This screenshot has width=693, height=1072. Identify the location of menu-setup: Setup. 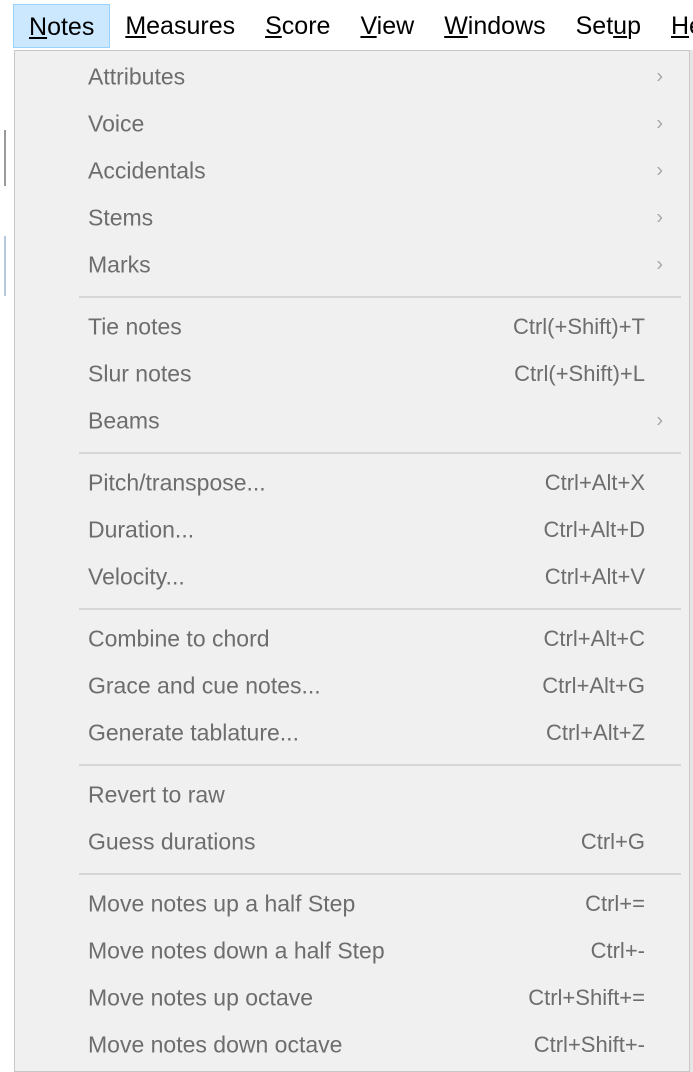
(608, 26).